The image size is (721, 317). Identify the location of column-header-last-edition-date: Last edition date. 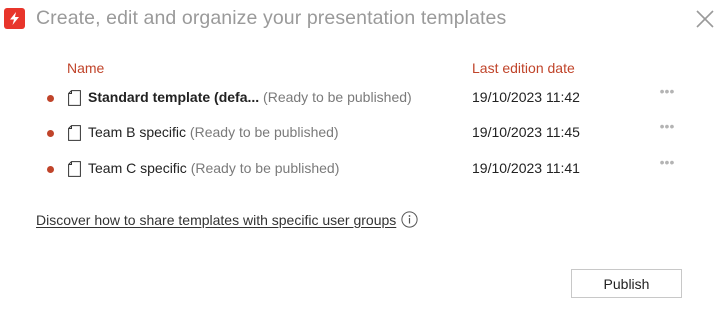
(523, 68).